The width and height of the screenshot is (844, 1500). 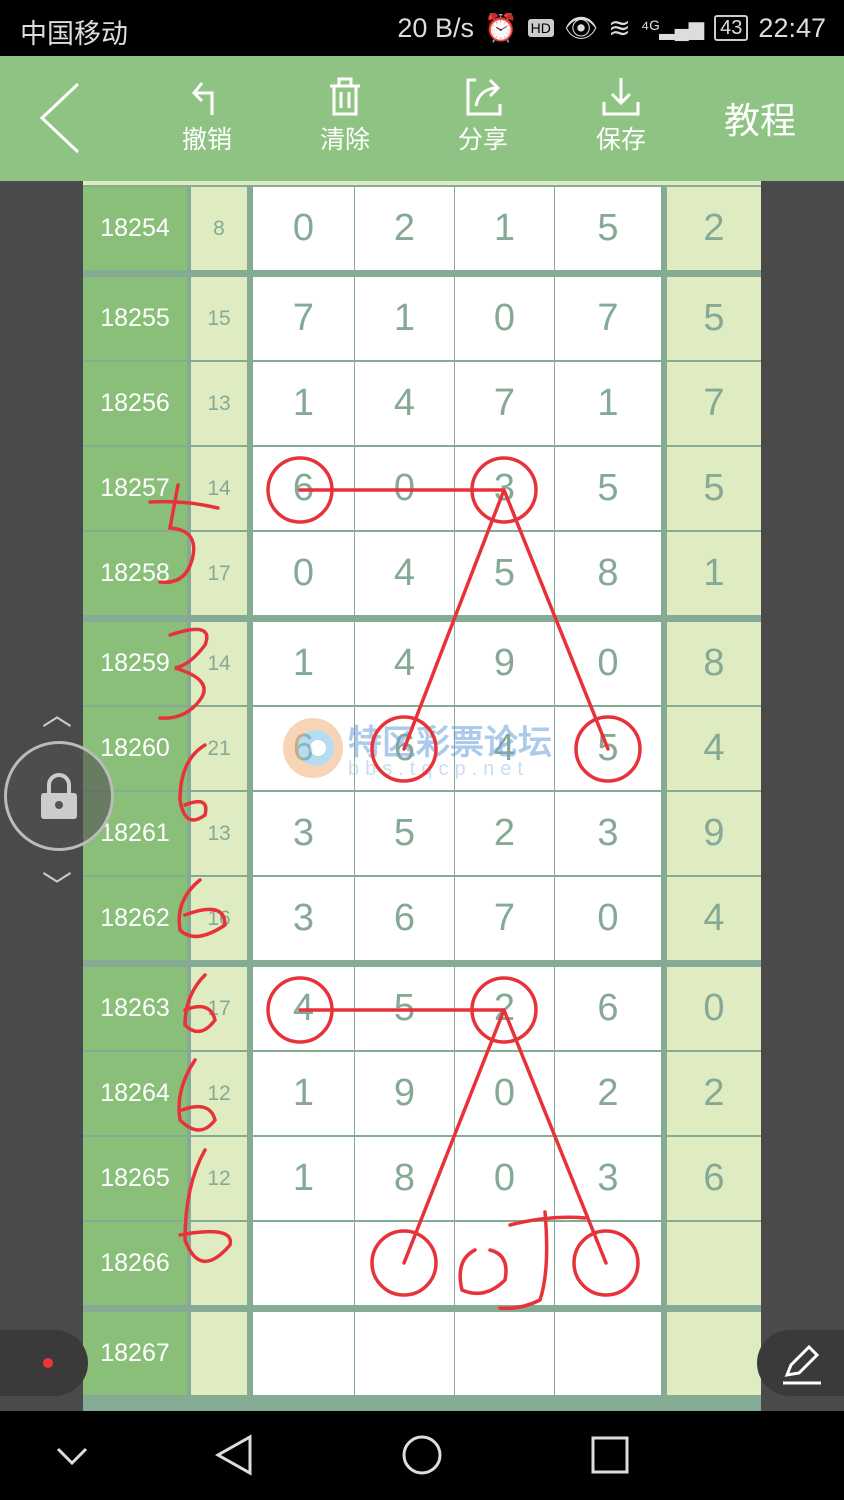 What do you see at coordinates (135, 1263) in the screenshot?
I see `issue-number: 18266` at bounding box center [135, 1263].